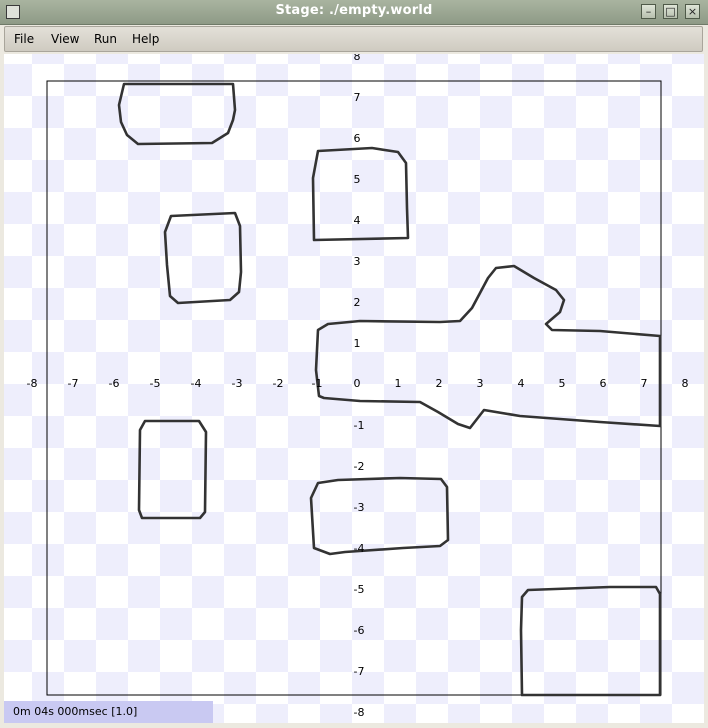 This screenshot has height=728, width=708. What do you see at coordinates (357, 179) in the screenshot?
I see `y-tick: 5` at bounding box center [357, 179].